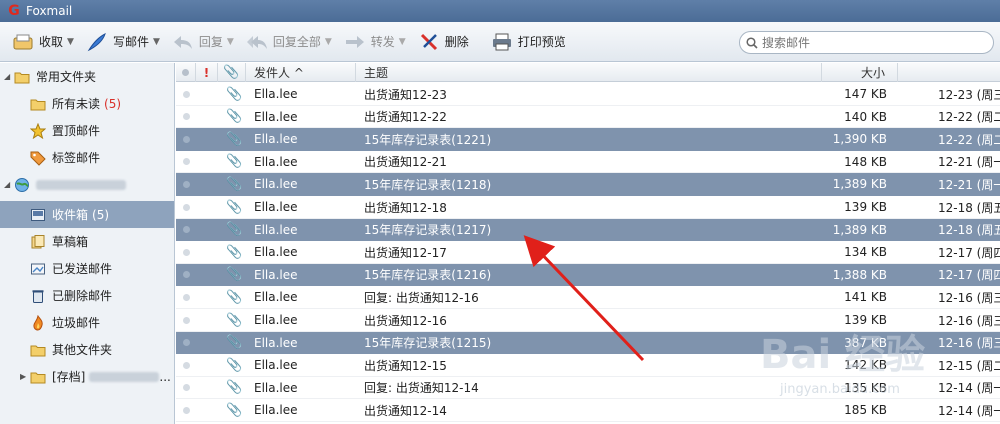 Image resolution: width=1000 pixels, height=424 pixels. Describe the element at coordinates (840, 389) in the screenshot. I see `watermark-url: jingyan.baidu.com` at that location.